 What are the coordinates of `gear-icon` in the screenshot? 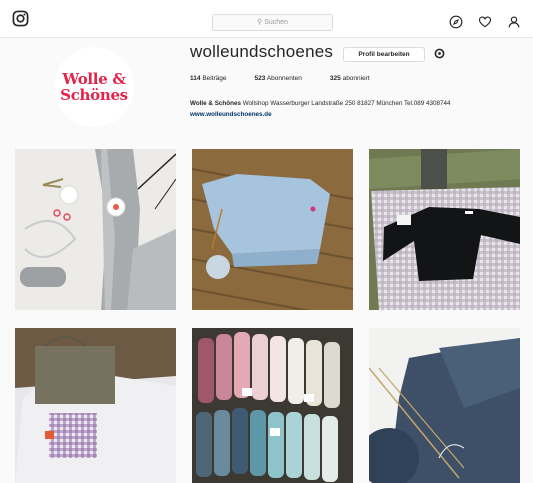 It's located at (439, 53).